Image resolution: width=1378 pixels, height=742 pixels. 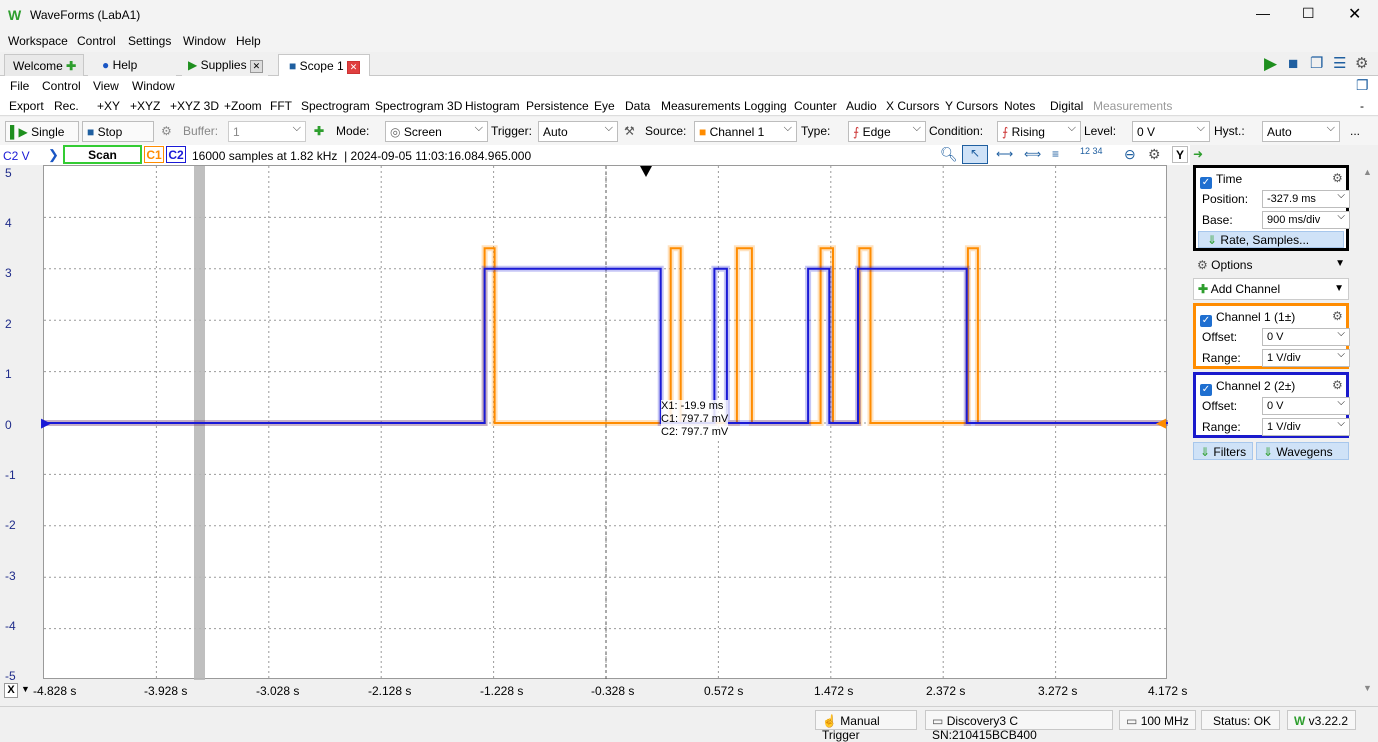 I want to click on single-button: ▌▶ Single, so click(x=42, y=131).